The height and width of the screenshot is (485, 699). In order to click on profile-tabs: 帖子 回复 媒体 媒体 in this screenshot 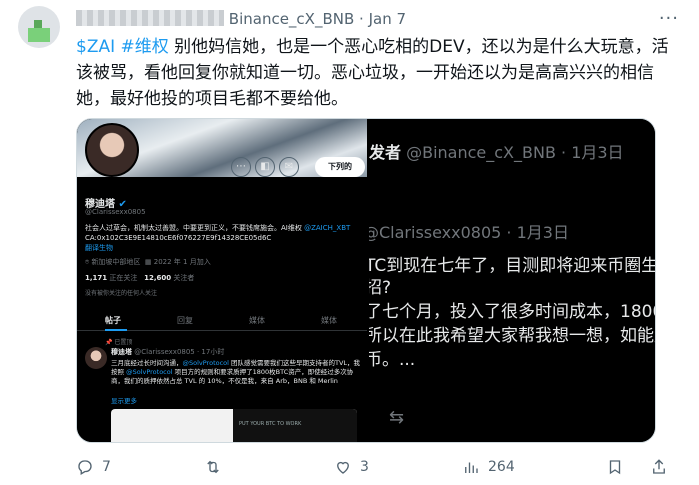, I will do `click(222, 320)`.